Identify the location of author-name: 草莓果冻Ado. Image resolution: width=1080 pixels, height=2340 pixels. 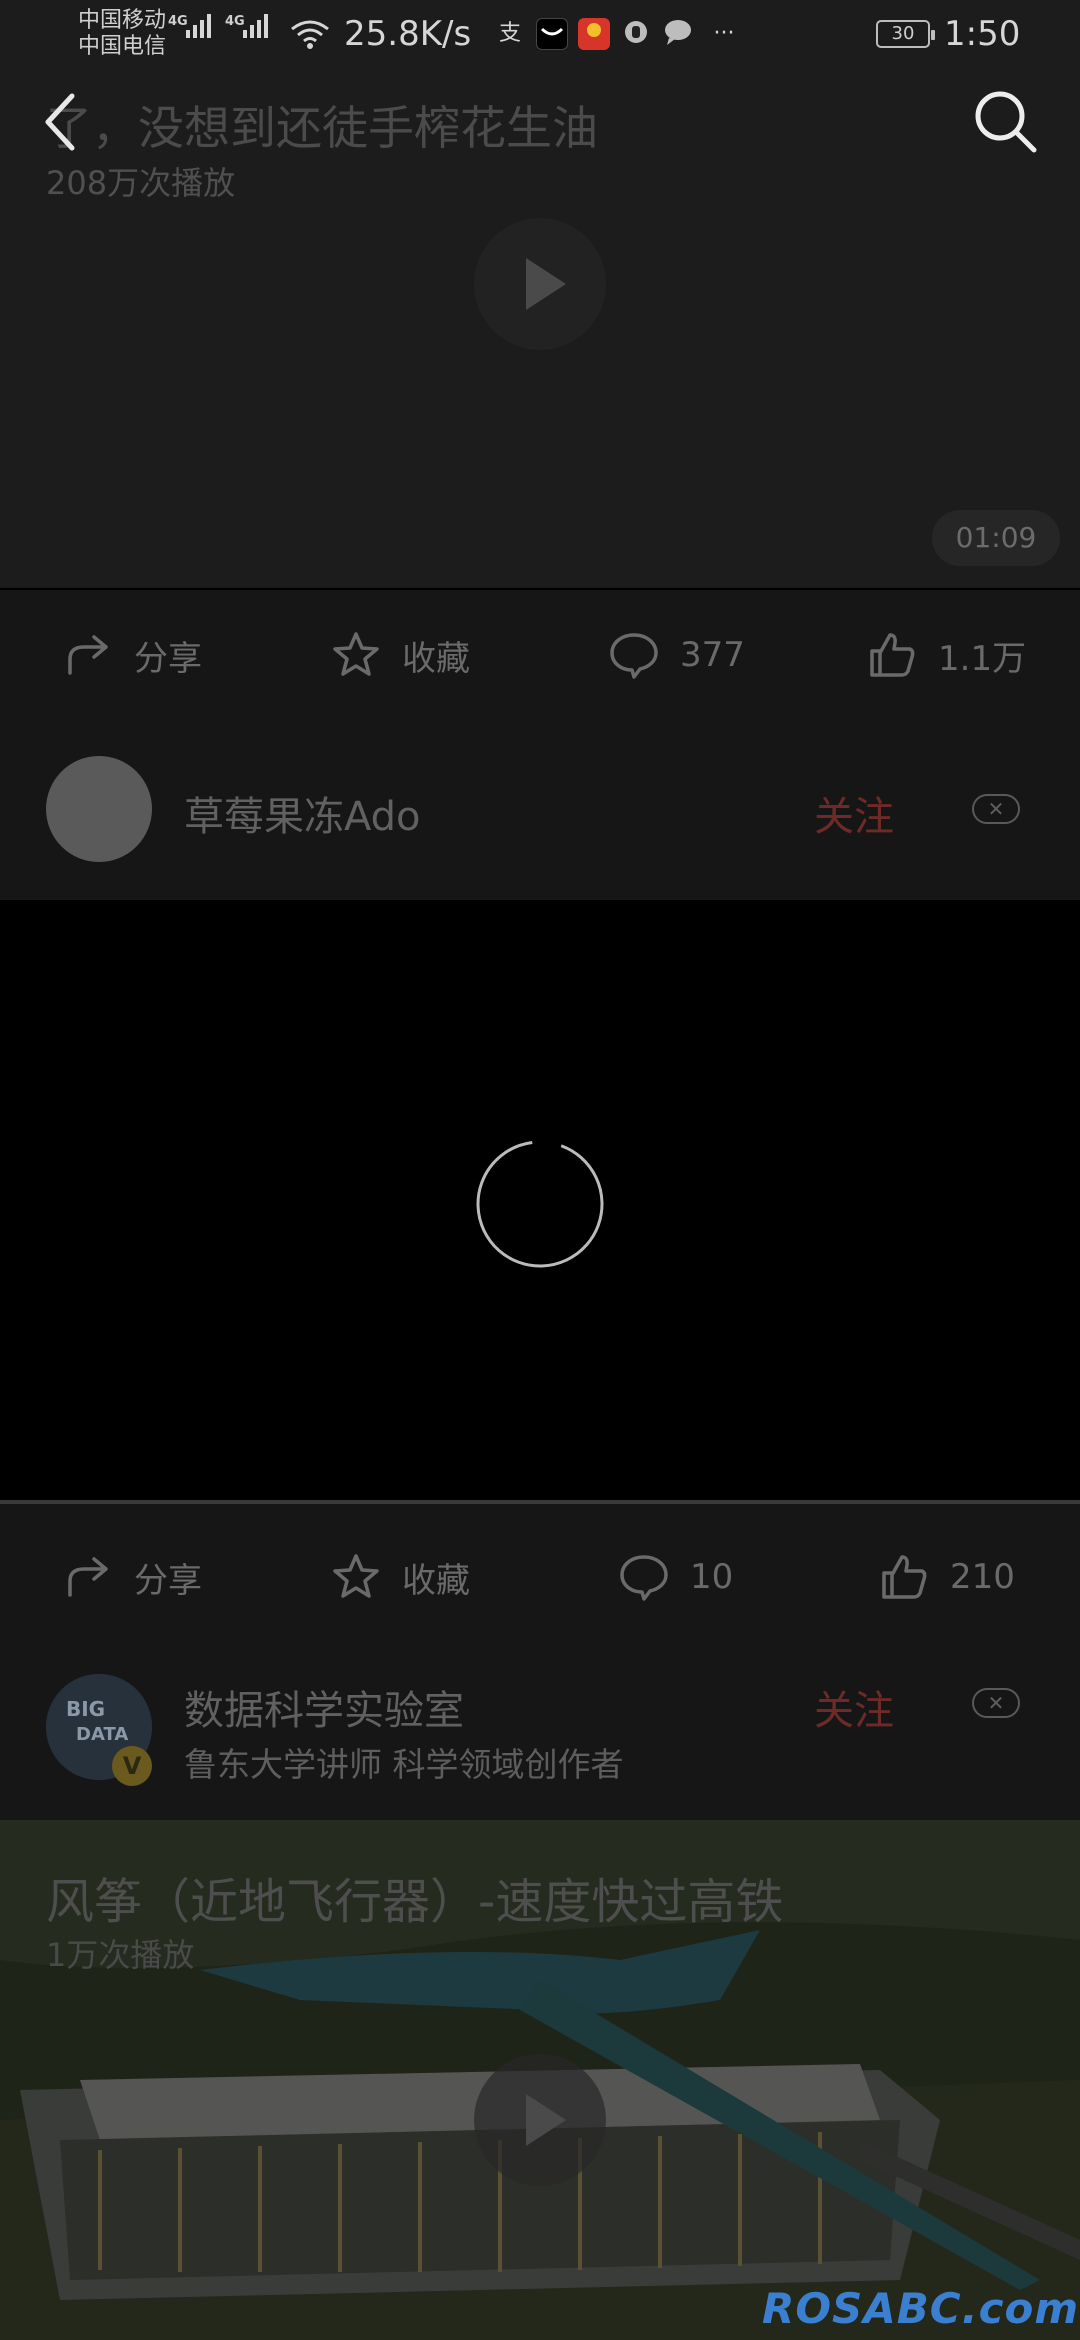
(302, 813).